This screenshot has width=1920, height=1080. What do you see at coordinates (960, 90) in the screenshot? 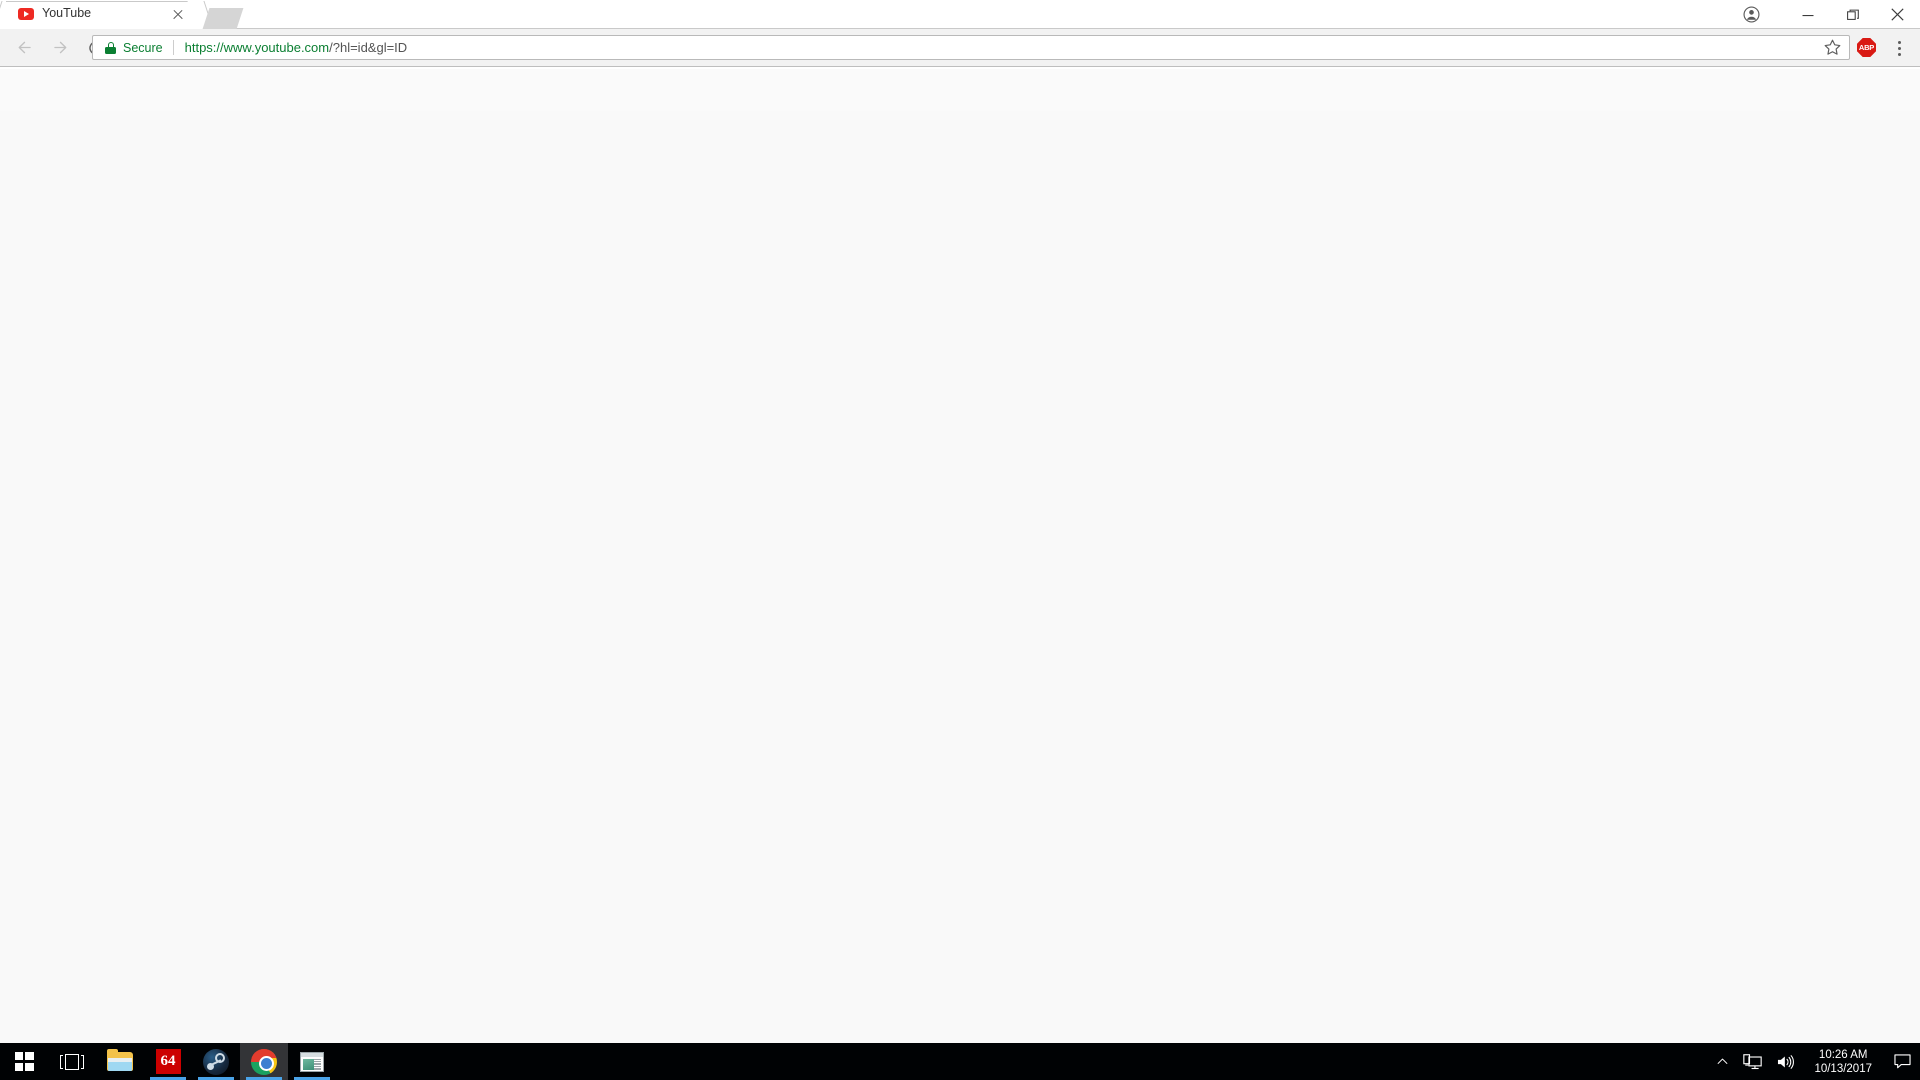
I see `youtube-masthead` at bounding box center [960, 90].